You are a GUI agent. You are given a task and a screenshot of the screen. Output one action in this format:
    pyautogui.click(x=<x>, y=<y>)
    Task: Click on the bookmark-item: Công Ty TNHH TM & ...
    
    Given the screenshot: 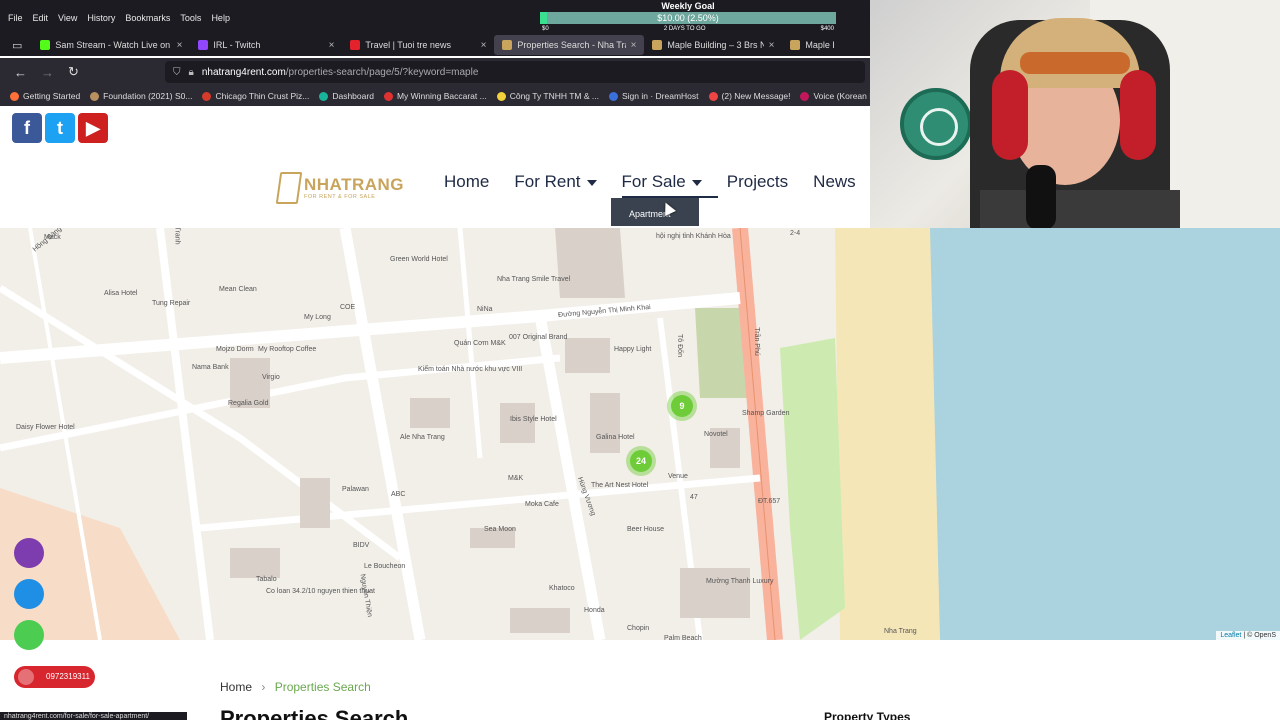 What is the action you would take?
    pyautogui.click(x=547, y=96)
    